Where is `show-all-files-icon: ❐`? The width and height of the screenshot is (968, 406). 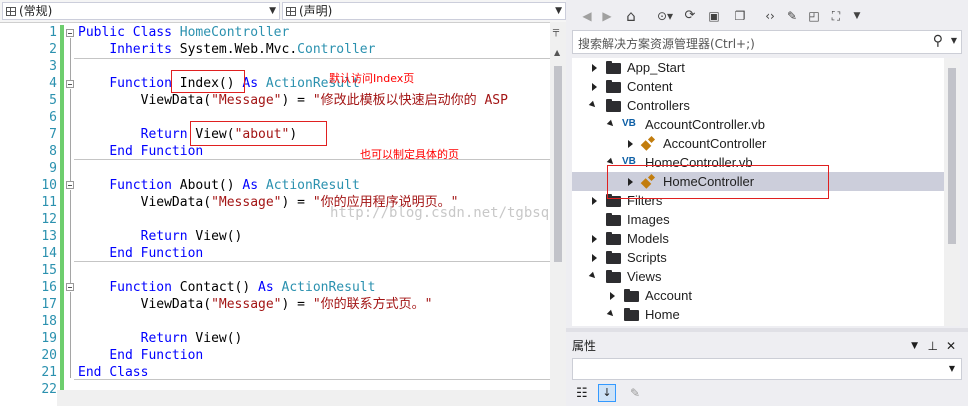
show-all-files-icon: ❐ is located at coordinates (740, 16).